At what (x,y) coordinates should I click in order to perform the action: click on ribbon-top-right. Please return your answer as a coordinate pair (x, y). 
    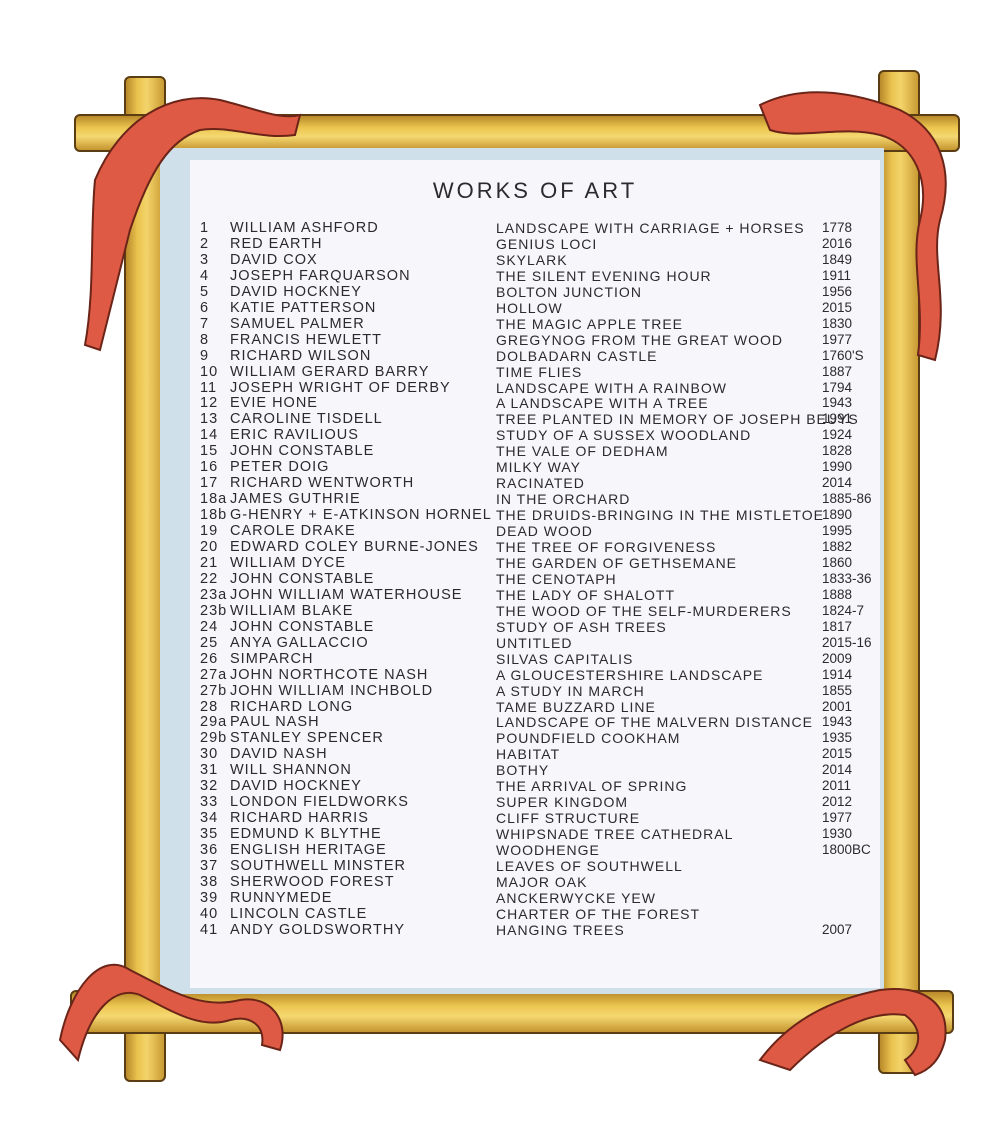
    Looking at the image, I should click on (852, 226).